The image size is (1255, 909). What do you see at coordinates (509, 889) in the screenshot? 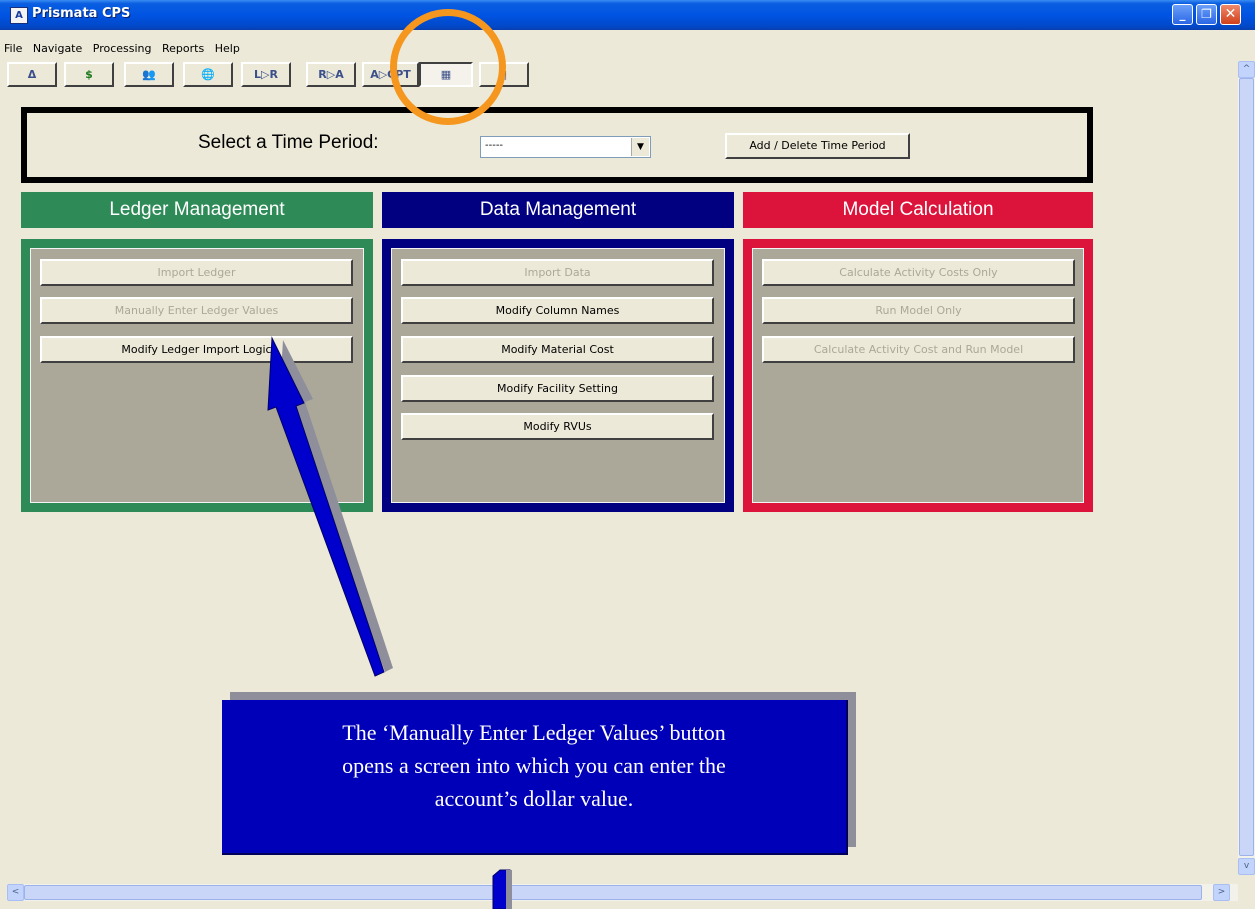
I see `bottom-arrow-stub-shadow` at bounding box center [509, 889].